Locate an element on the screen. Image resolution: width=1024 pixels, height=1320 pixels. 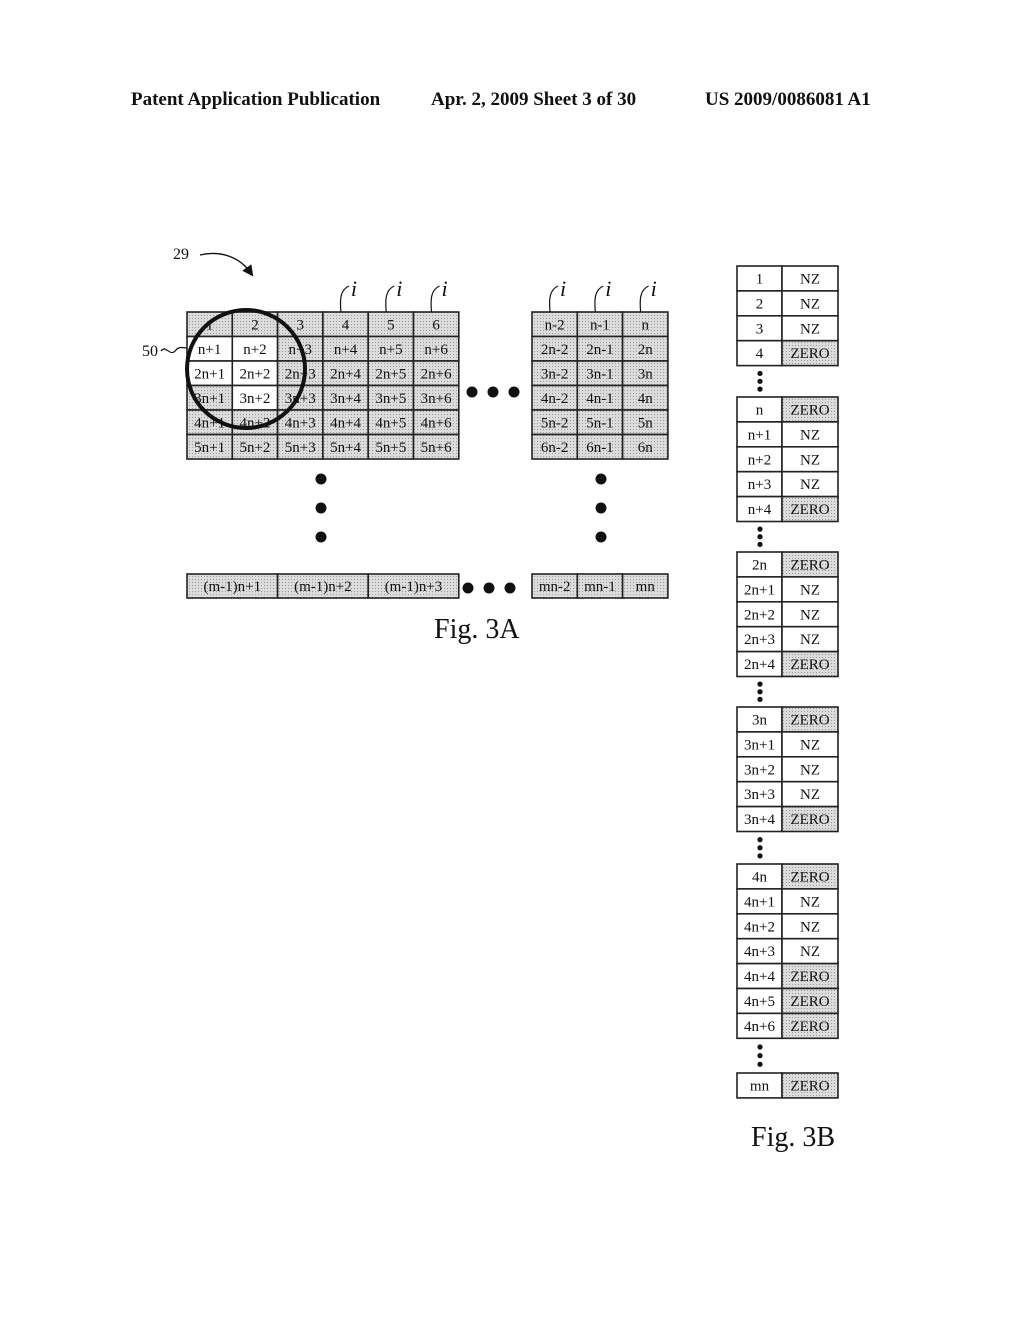
element-index: 3n+4 is located at coordinates (759, 819).